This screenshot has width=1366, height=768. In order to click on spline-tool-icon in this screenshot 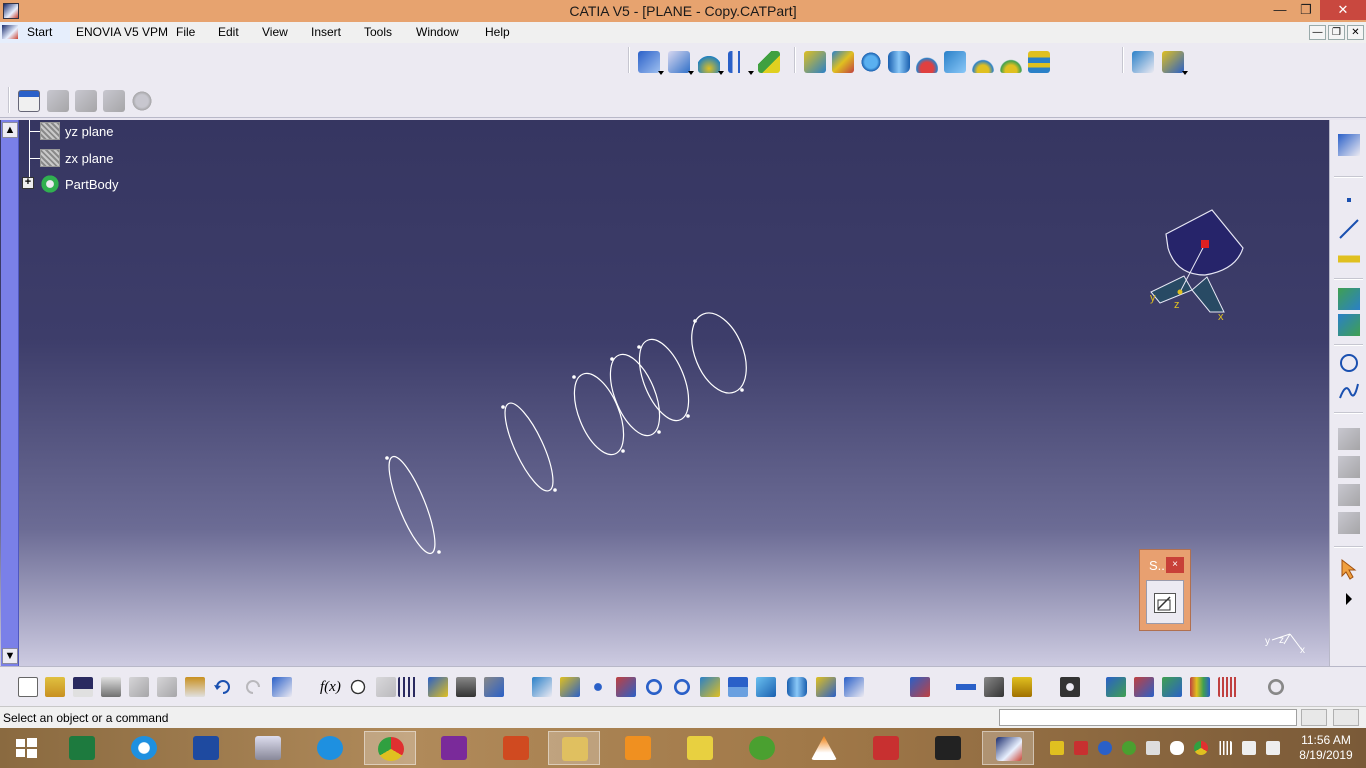, I will do `click(1349, 391)`.